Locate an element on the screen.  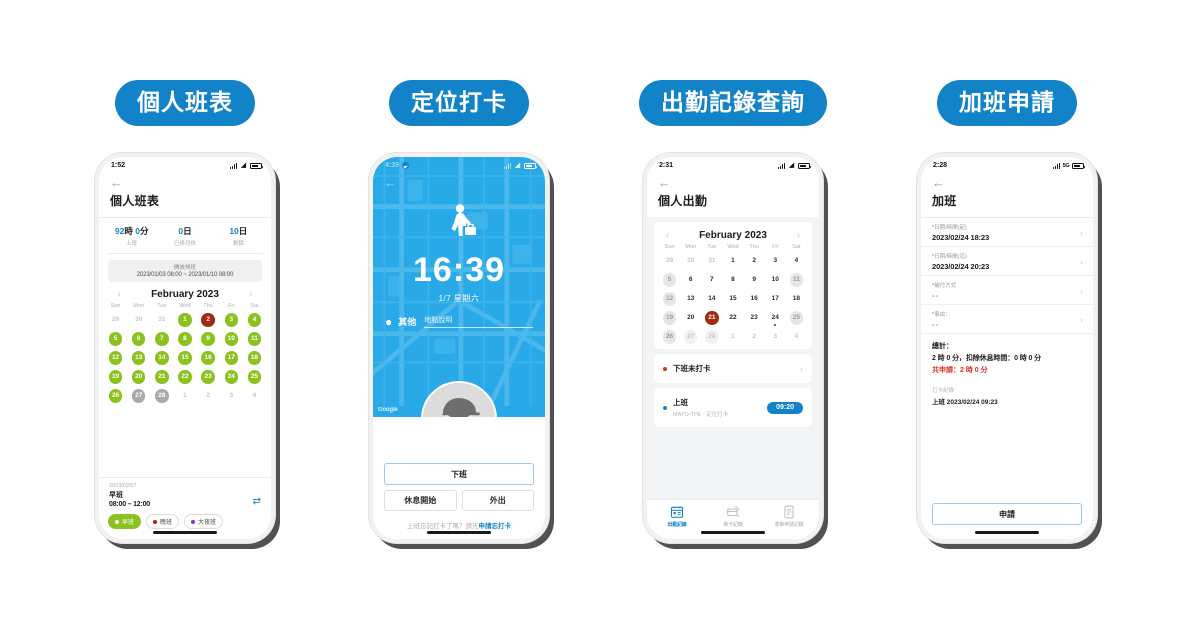
tab-form-application-record: 表單申請記錄 is located at coordinates (789, 516).